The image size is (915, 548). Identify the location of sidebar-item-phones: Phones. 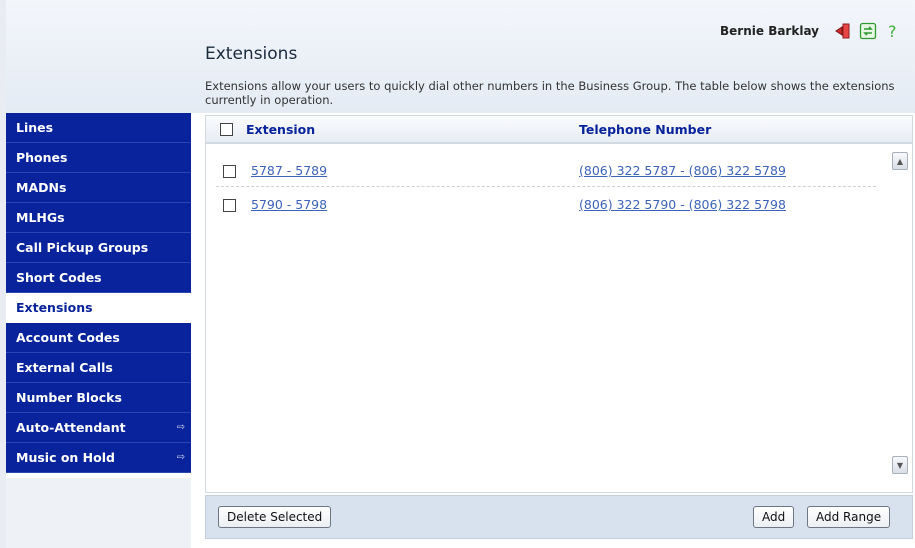
(98, 158).